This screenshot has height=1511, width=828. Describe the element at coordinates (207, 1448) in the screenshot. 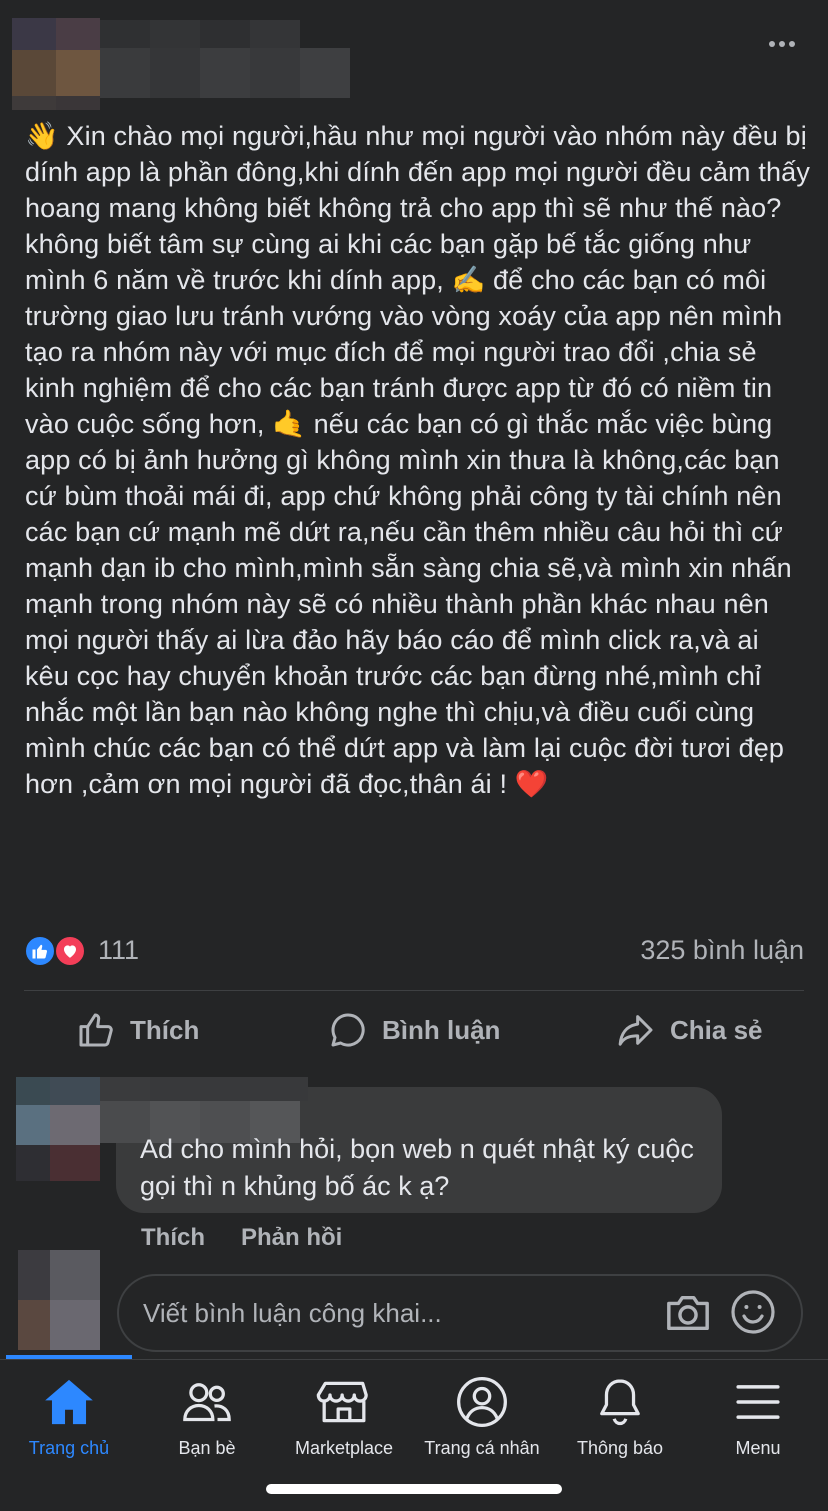

I see `tab-friends-label: Bạn bè` at that location.